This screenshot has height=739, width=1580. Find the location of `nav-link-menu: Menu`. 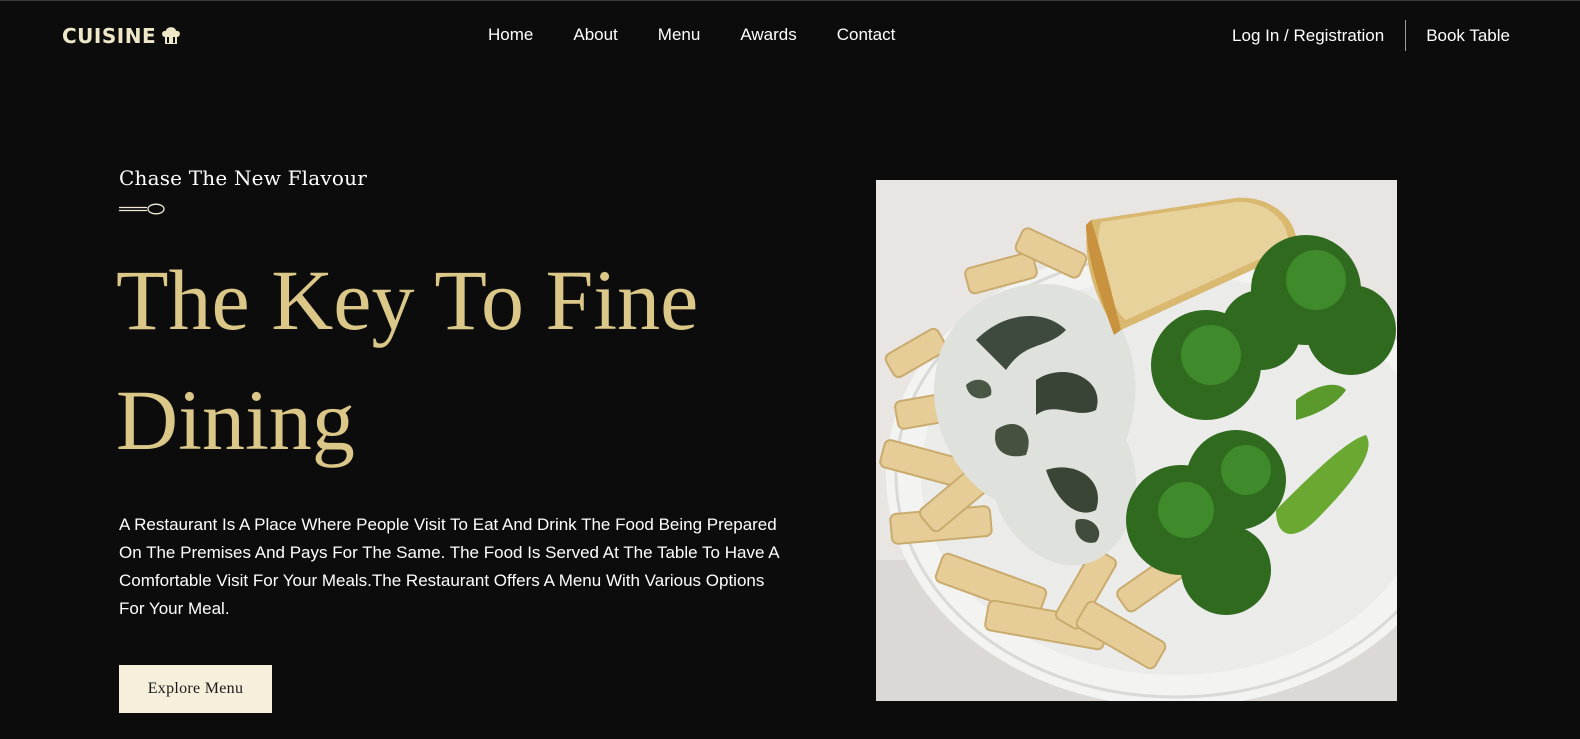

nav-link-menu: Menu is located at coordinates (679, 35).